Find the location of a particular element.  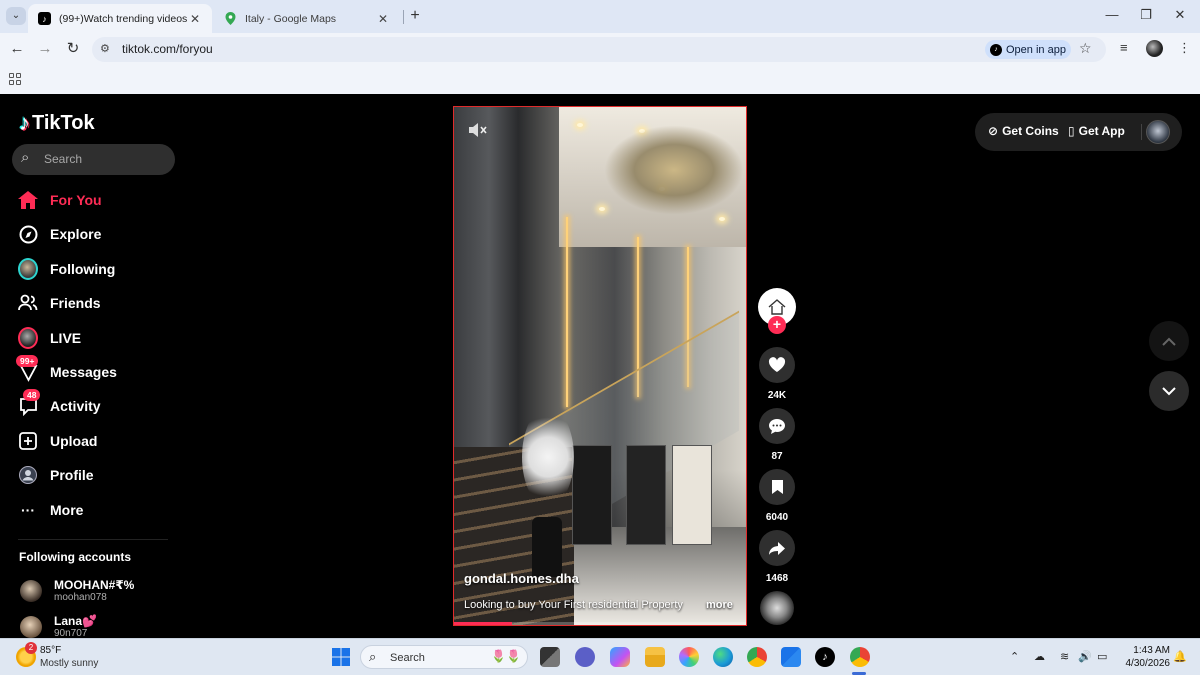

get-app-button: ▯ Get App is located at coordinates (1096, 131).